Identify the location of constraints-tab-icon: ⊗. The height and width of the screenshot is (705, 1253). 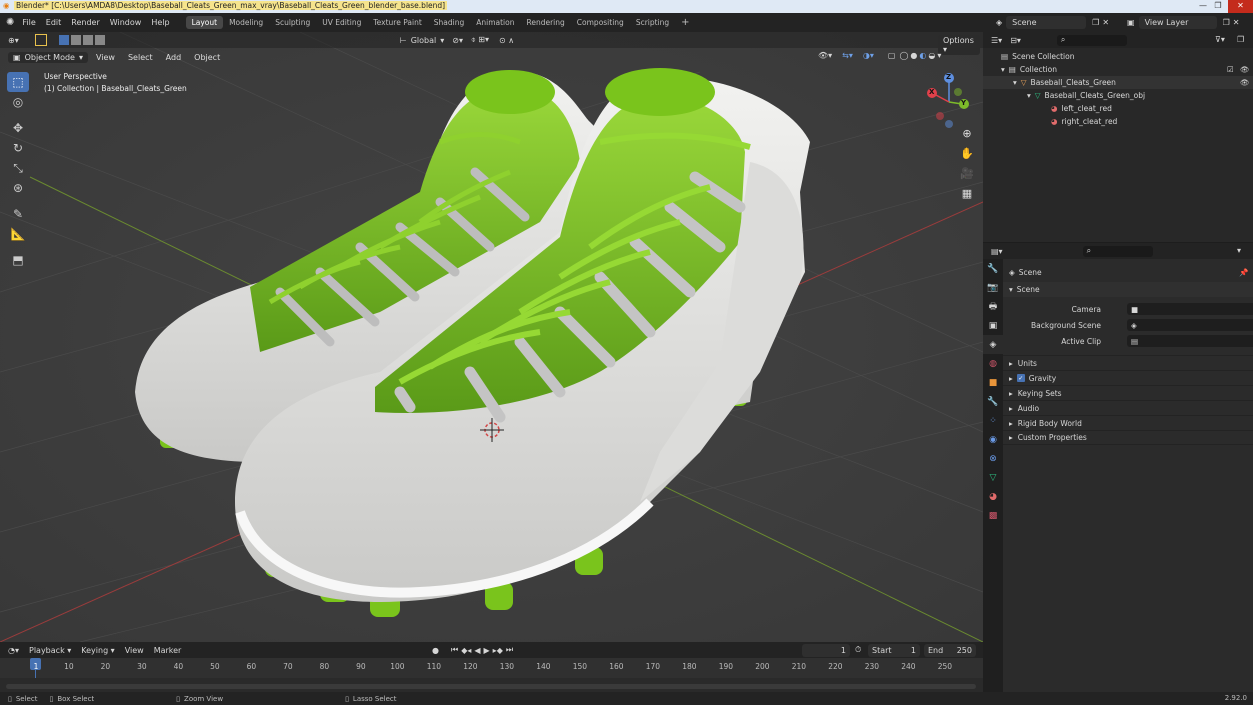
(993, 458).